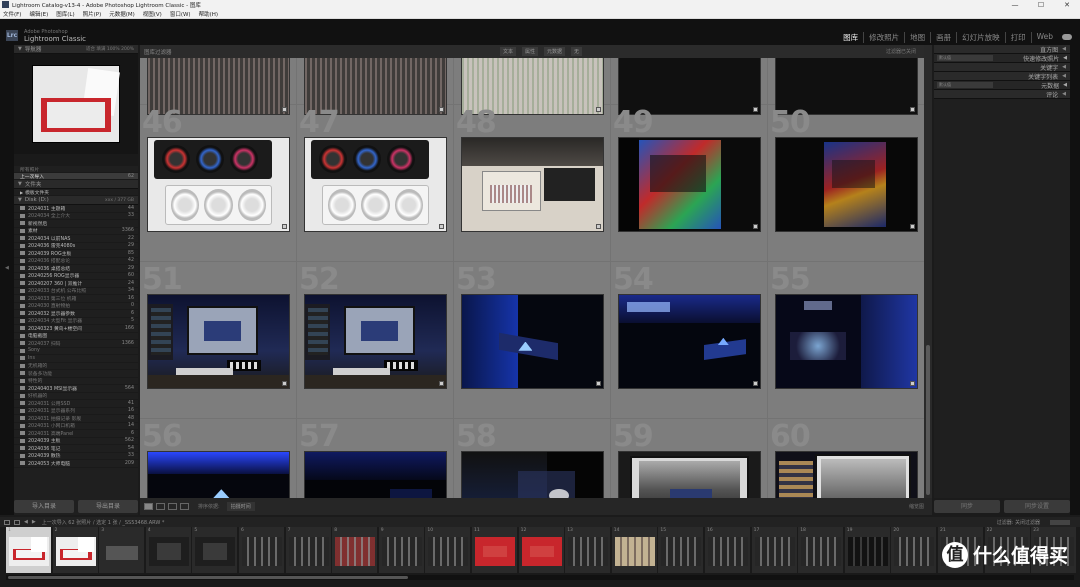  Describe the element at coordinates (122, 14) in the screenshot. I see `menu-metadata: 元数据(M)` at that location.